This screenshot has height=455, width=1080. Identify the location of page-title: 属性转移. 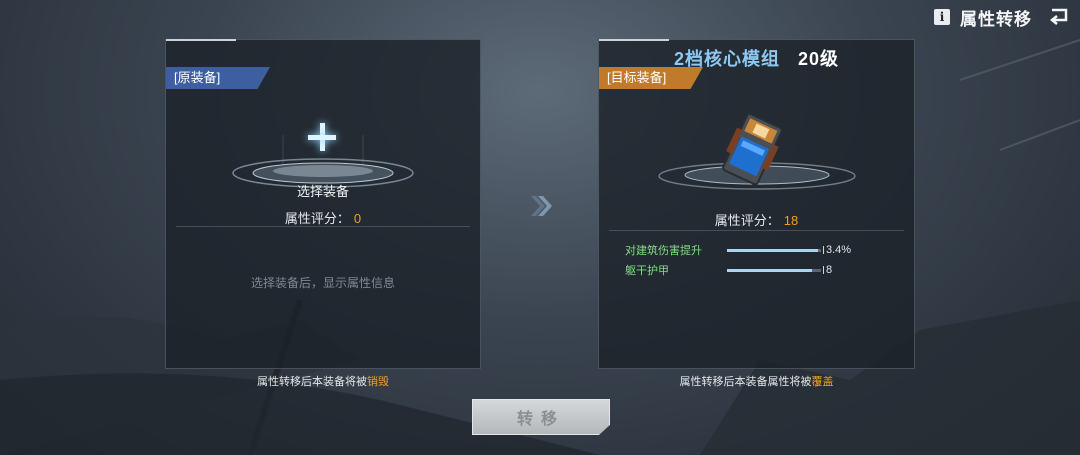
(996, 19).